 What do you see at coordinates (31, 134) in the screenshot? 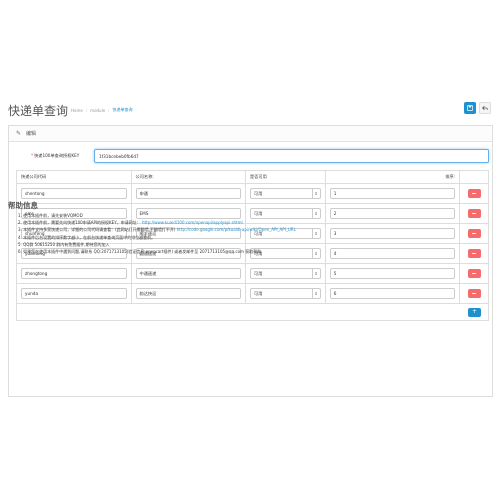
I see `panel-heading-label: 编辑` at bounding box center [31, 134].